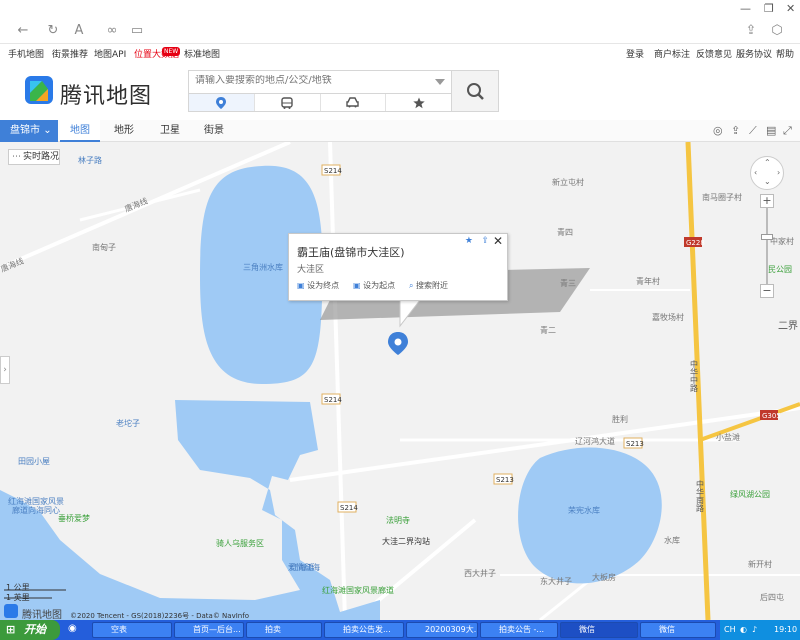  What do you see at coordinates (398, 520) in the screenshot?
I see `place-label: 法明寺` at bounding box center [398, 520].